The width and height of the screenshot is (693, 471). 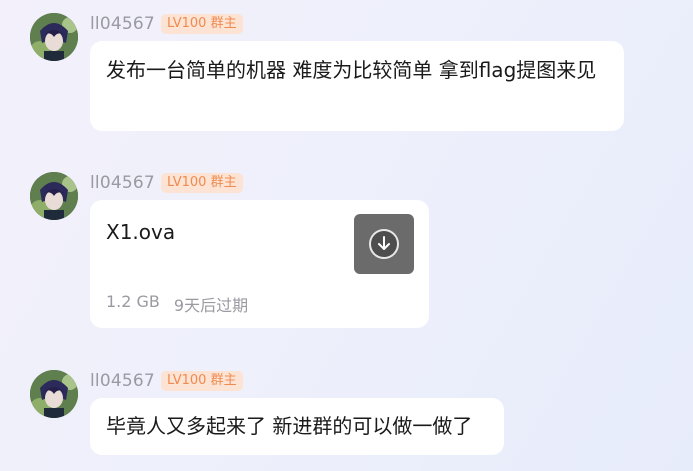 I want to click on message-text: 发布一台简单的机器 难度为比较简单 拿到flag提图来见, so click(x=351, y=70).